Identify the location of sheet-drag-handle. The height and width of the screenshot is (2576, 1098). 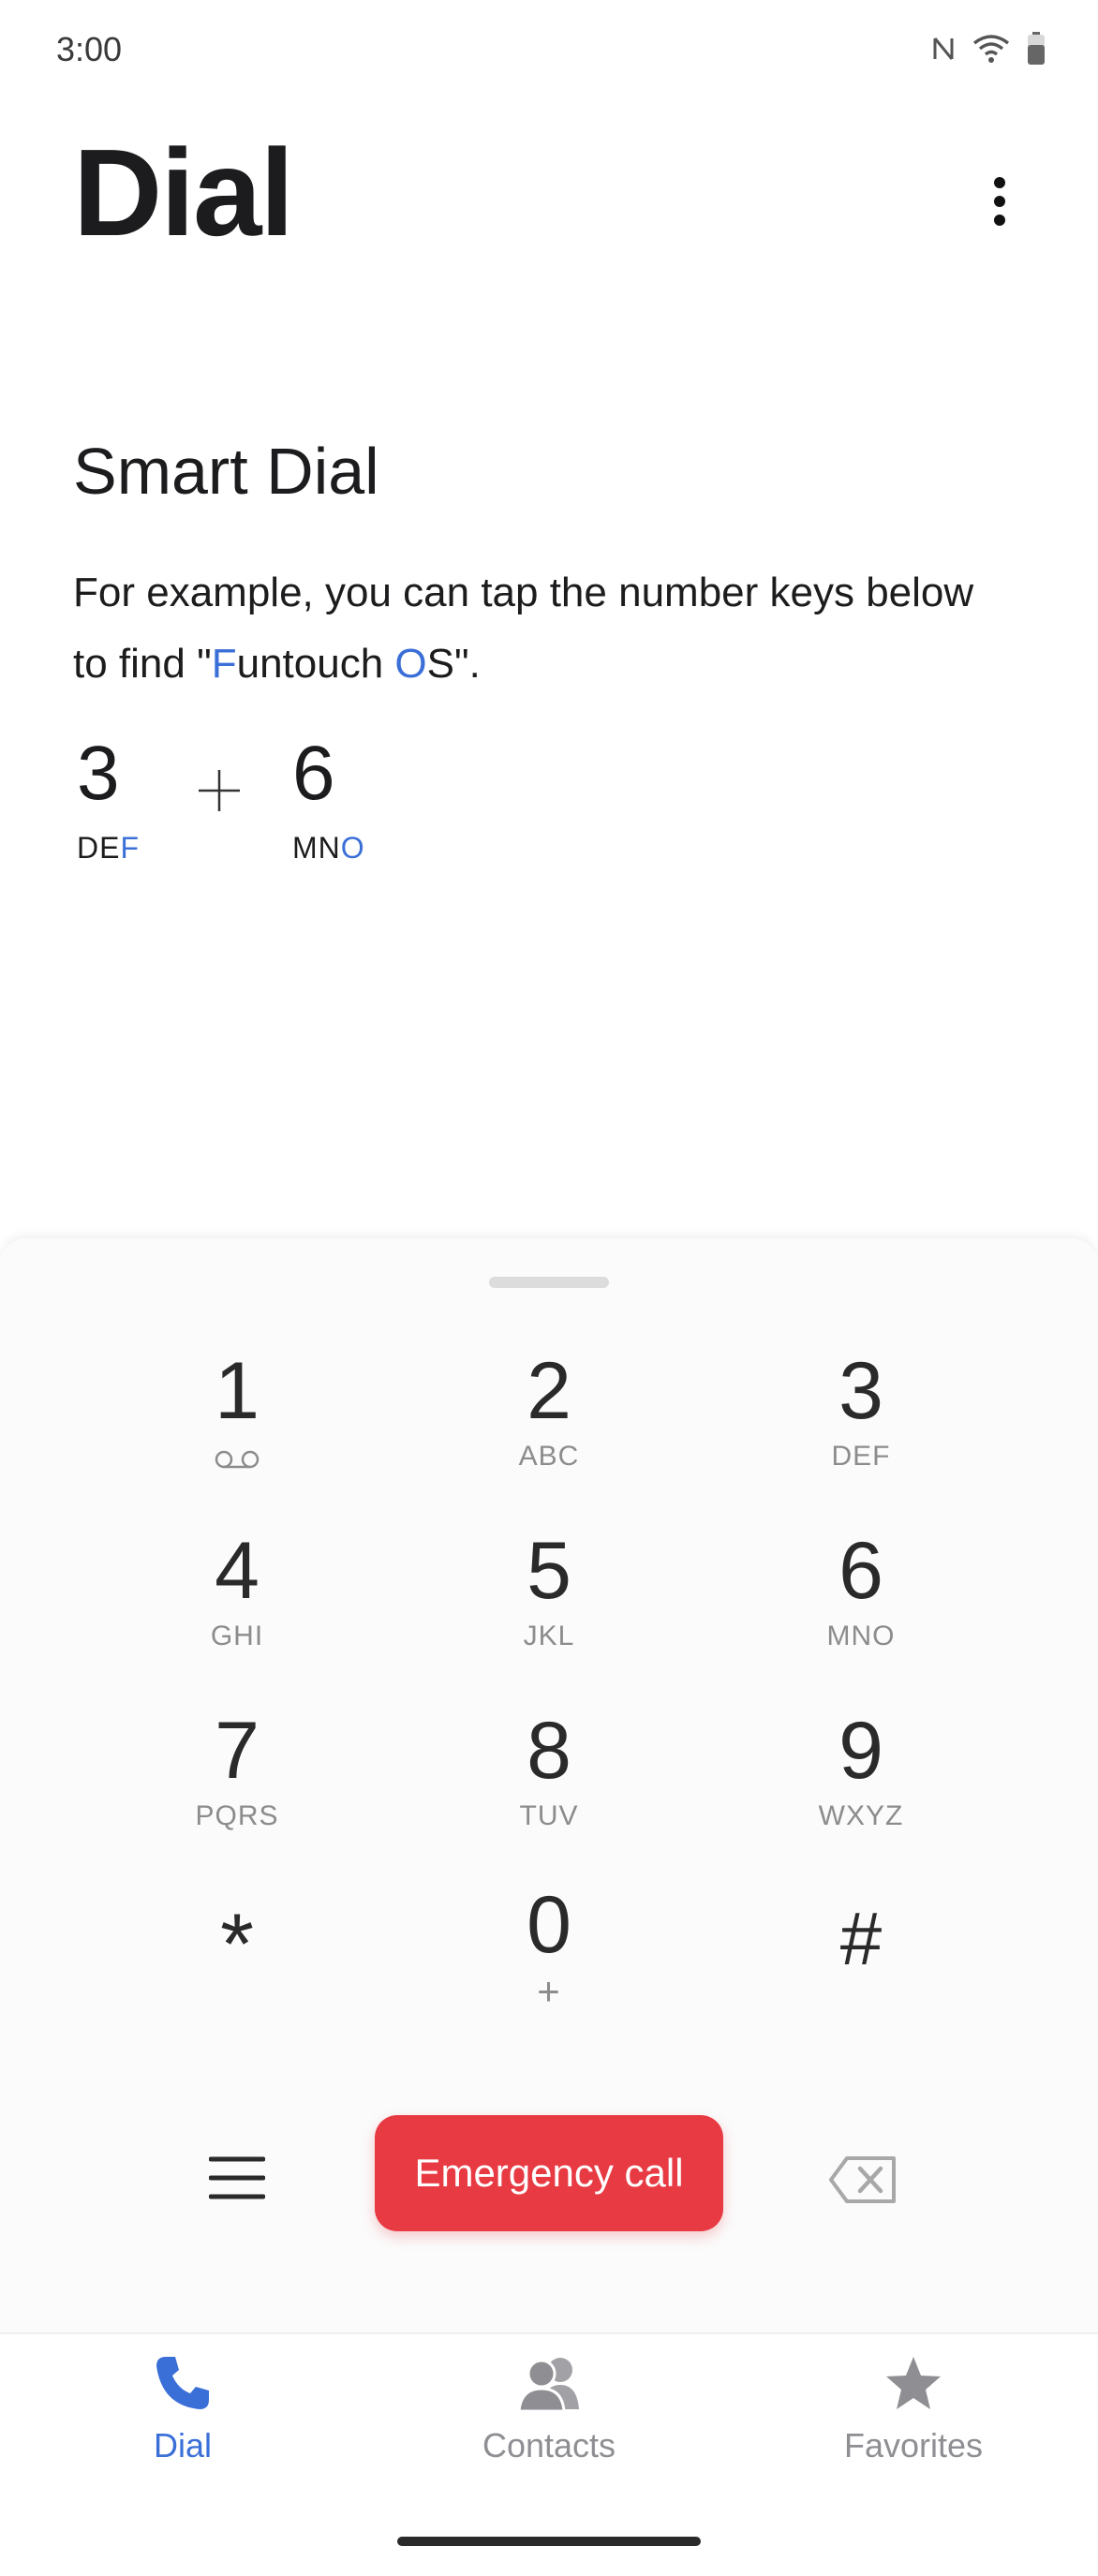
(549, 1282).